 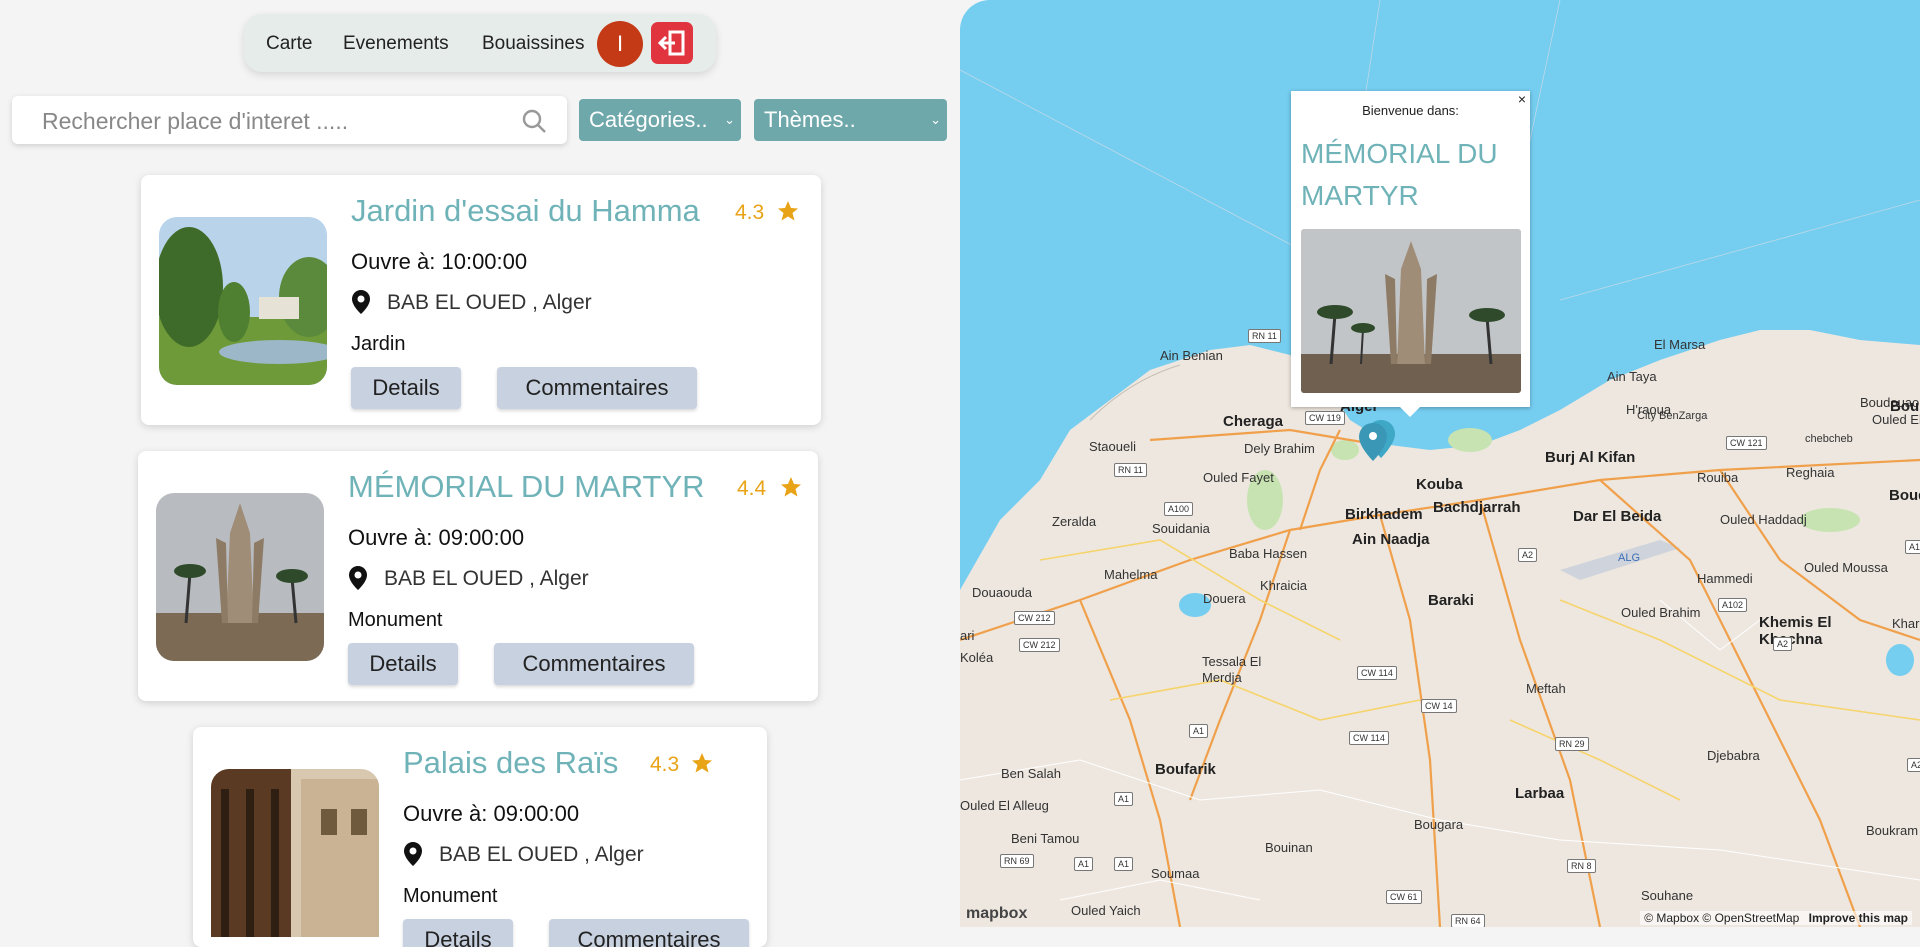 What do you see at coordinates (1810, 472) in the screenshot?
I see `map-label: Reghaia` at bounding box center [1810, 472].